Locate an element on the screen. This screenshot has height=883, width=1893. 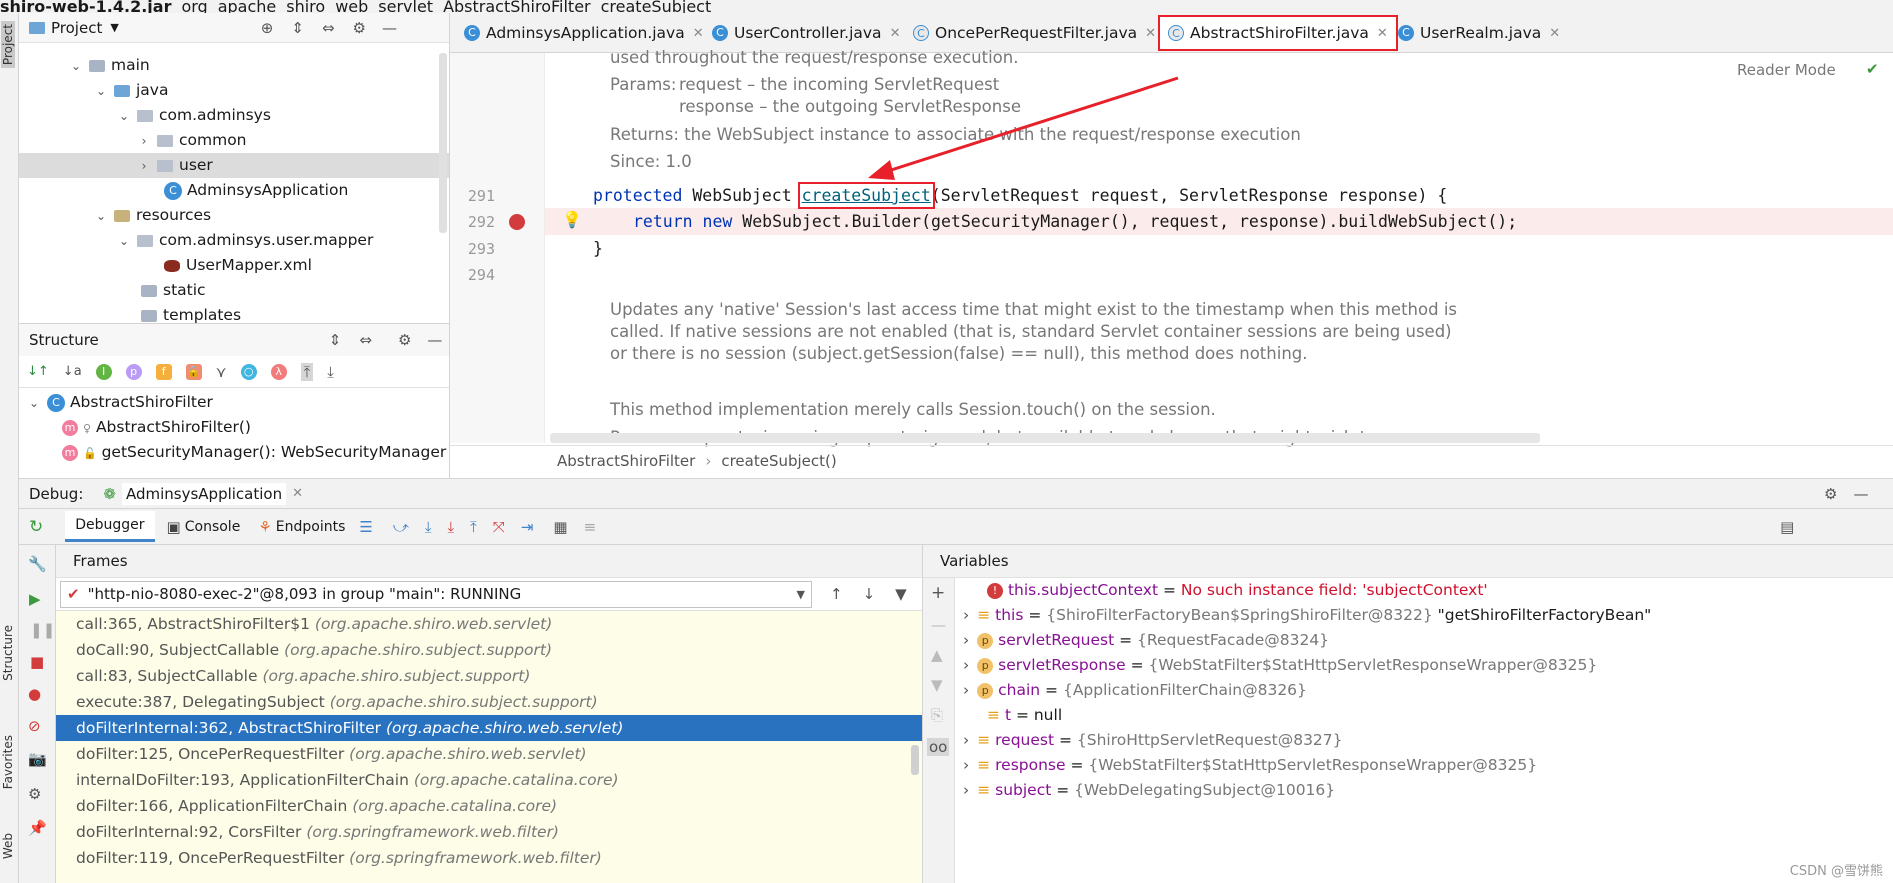
move-up-icon: ▲ is located at coordinates (937, 655).